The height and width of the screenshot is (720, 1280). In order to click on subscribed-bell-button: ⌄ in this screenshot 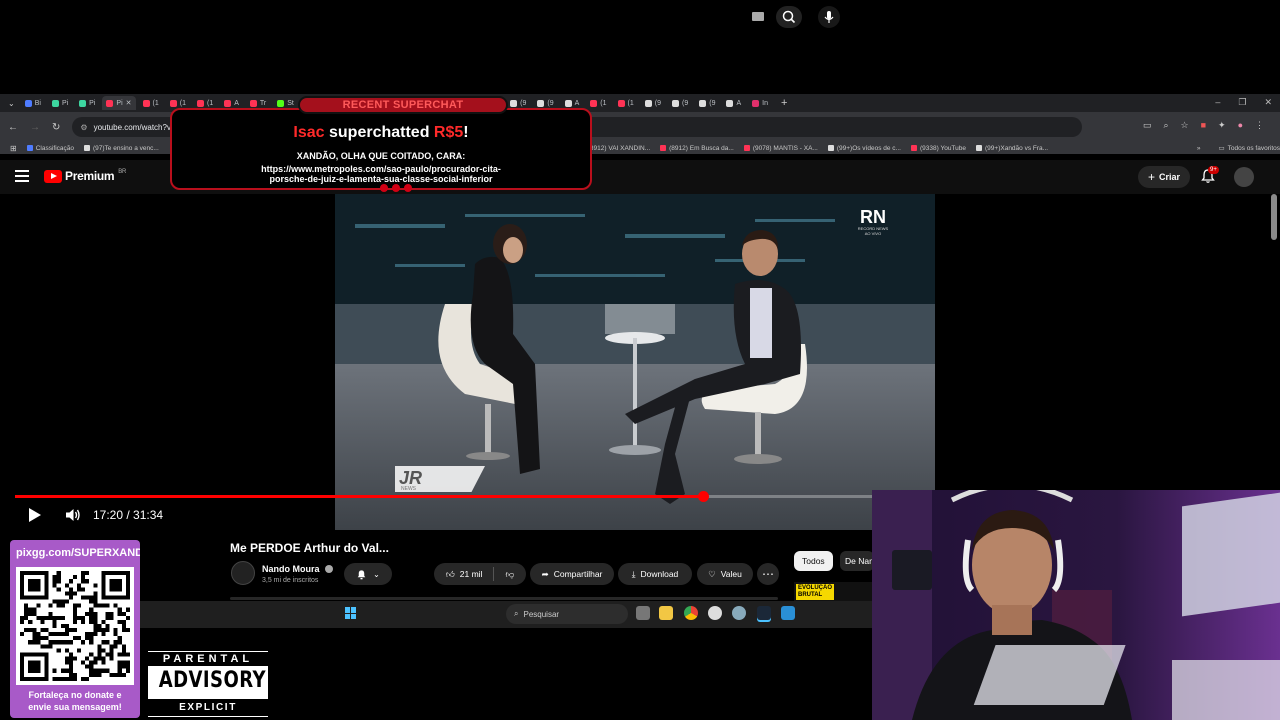, I will do `click(368, 574)`.